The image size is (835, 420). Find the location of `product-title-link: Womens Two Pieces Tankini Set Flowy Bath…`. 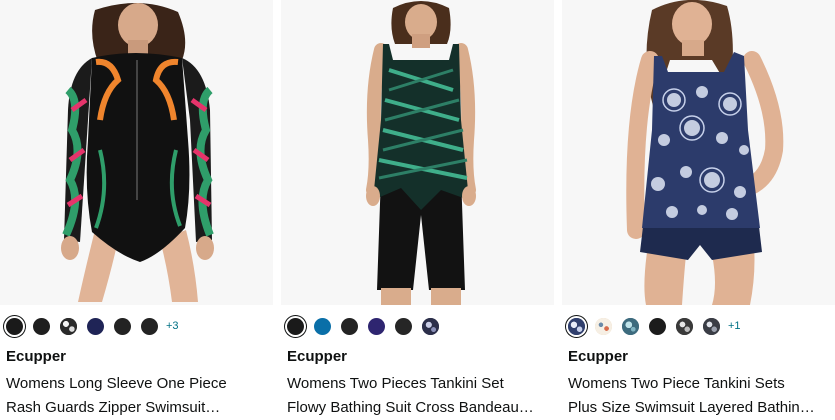

product-title-link: Womens Two Pieces Tankini Set Flowy Bath… is located at coordinates (418, 396).